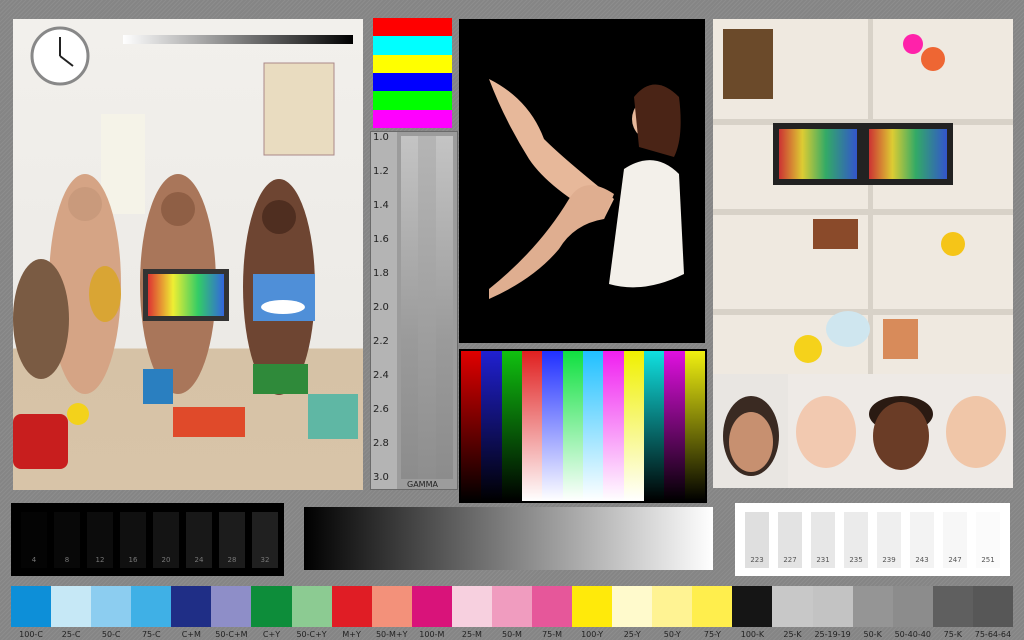 The image size is (1024, 640). What do you see at coordinates (151, 612) in the screenshot?
I see `color-swatch: 75-C` at bounding box center [151, 612].